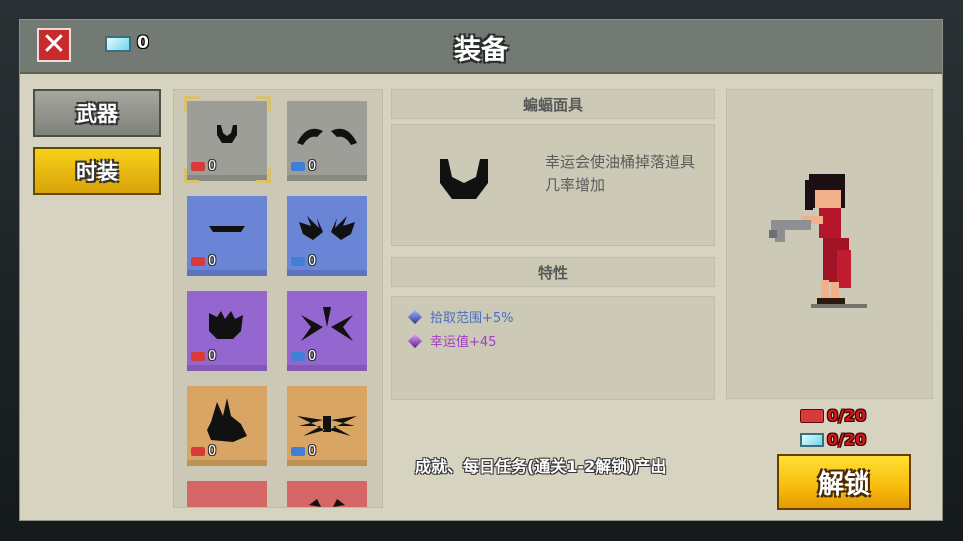 The height and width of the screenshot is (541, 963). What do you see at coordinates (227, 141) in the screenshot?
I see `grid-item-bat-mask: 0` at bounding box center [227, 141].